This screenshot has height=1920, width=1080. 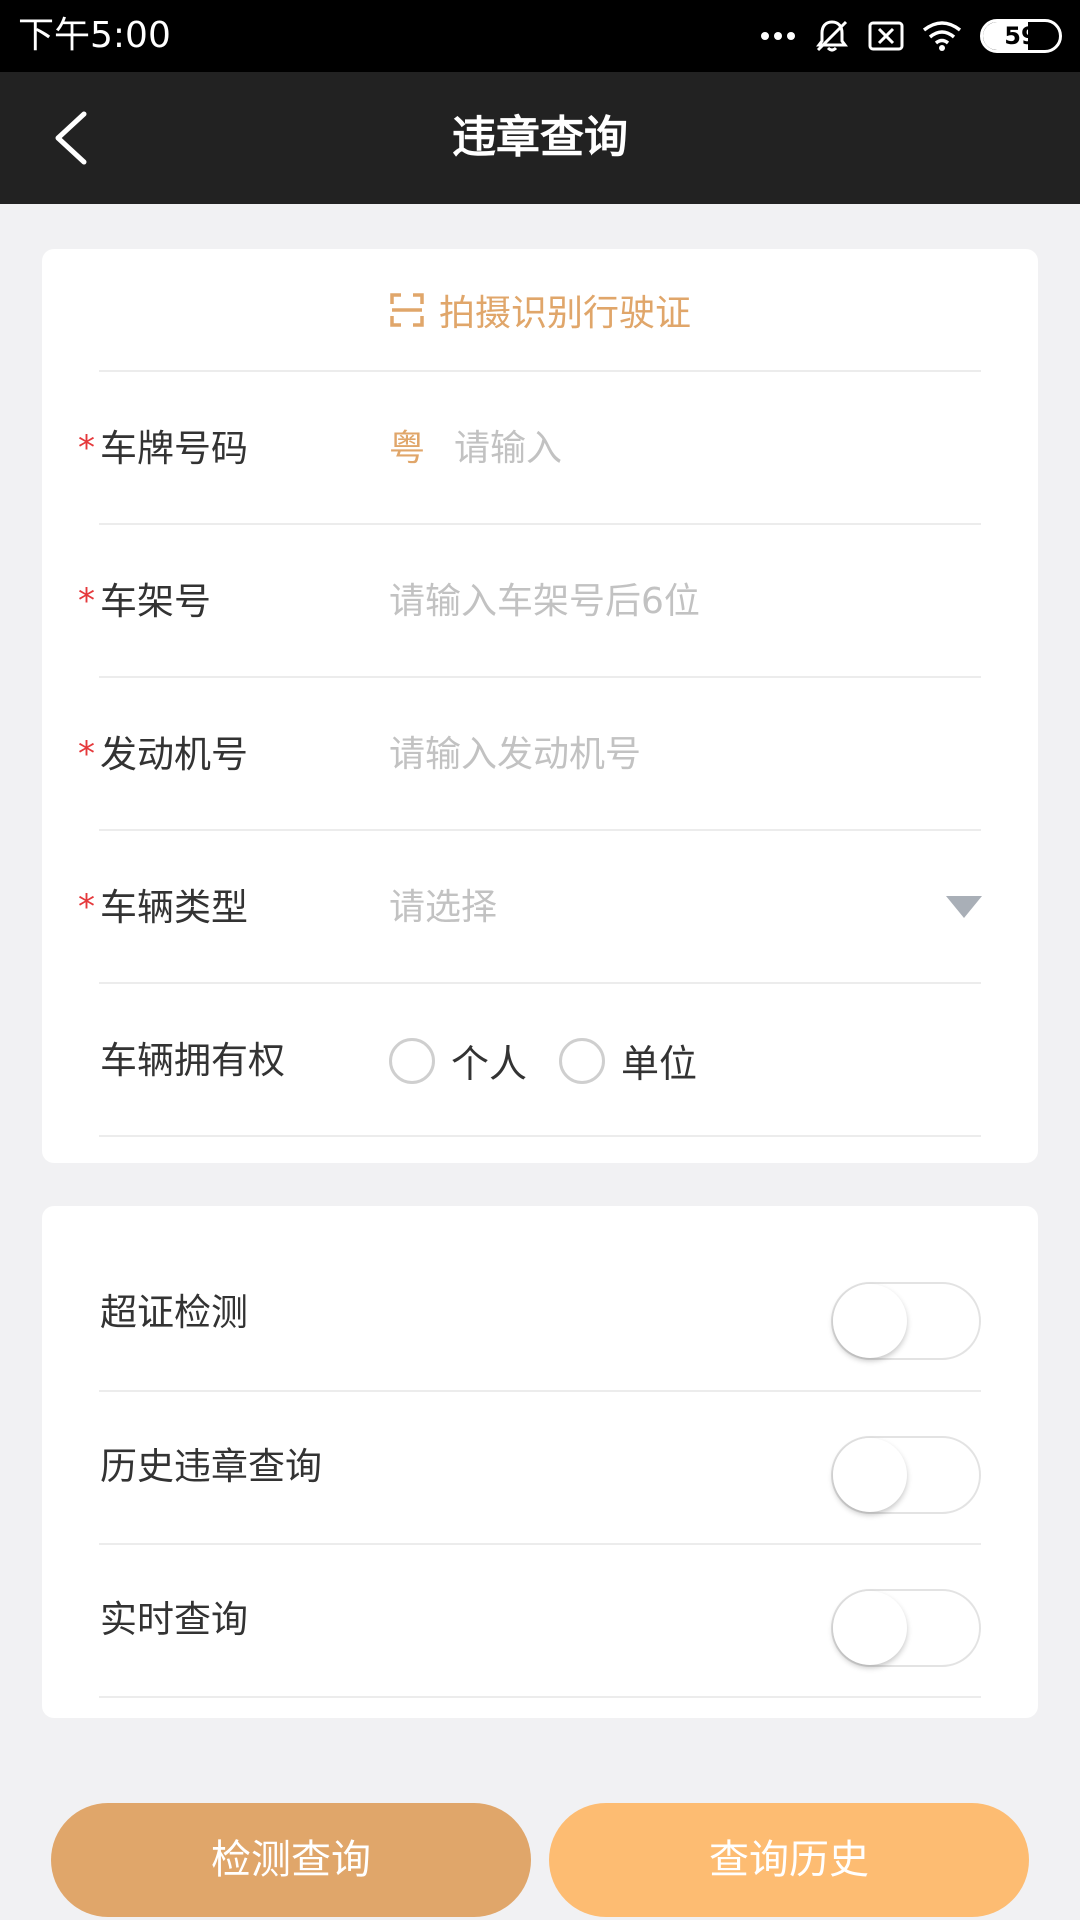 What do you see at coordinates (832, 36) in the screenshot?
I see `mute-bell-icon` at bounding box center [832, 36].